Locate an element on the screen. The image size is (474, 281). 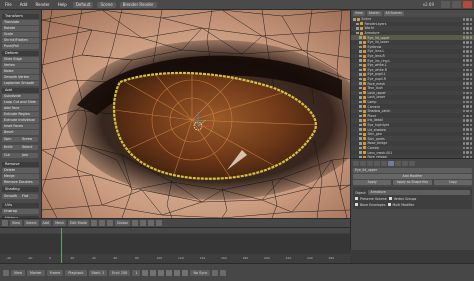
prev-keyframe-icon is located at coordinates (153, 272).